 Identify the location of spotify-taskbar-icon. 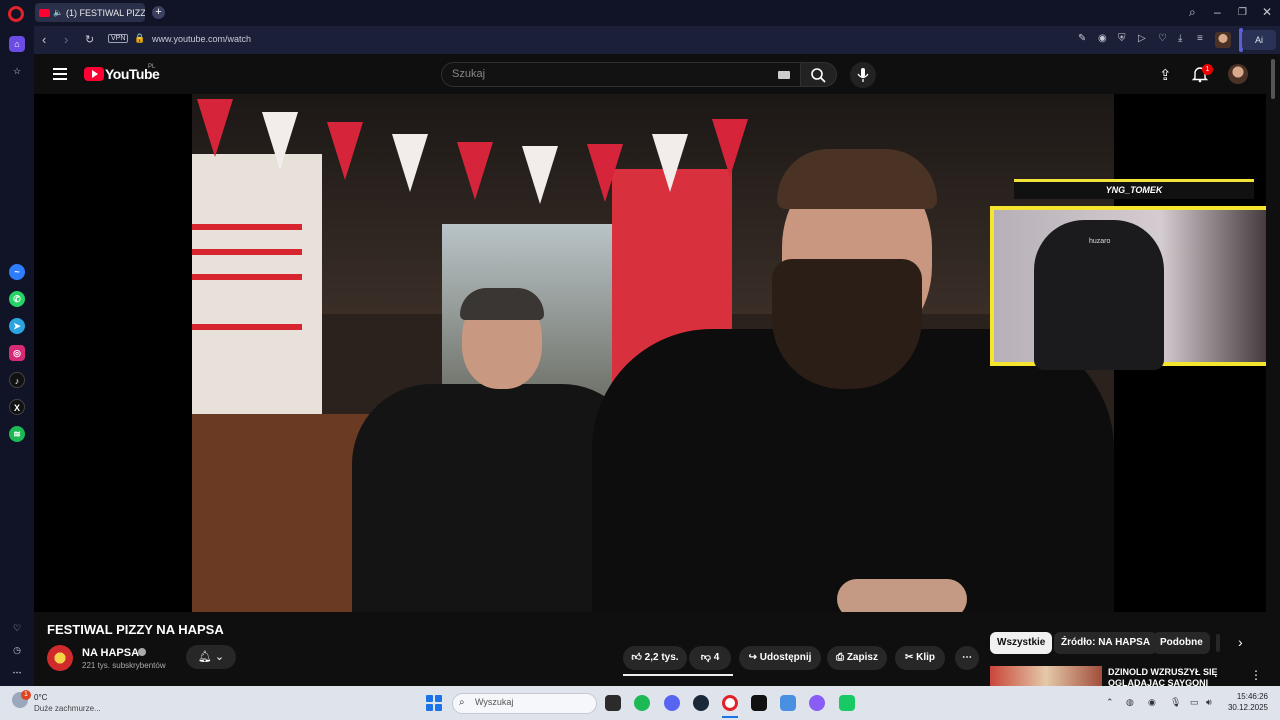
(642, 703).